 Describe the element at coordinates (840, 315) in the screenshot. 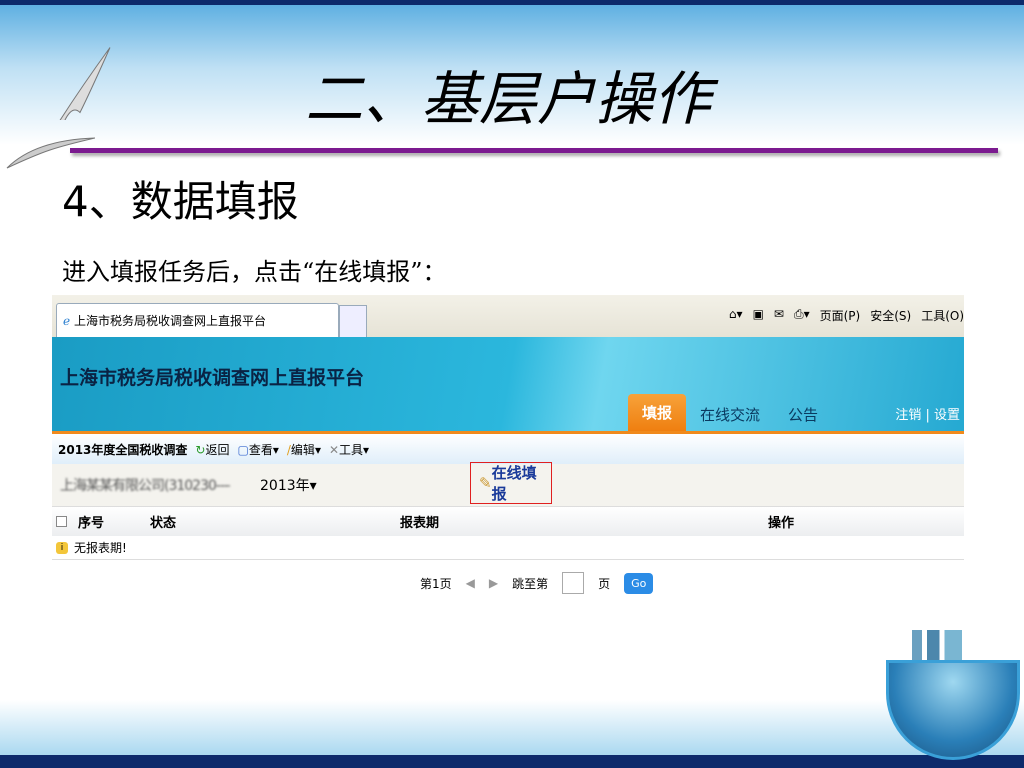

I see `menu-page: 页面(P)` at that location.